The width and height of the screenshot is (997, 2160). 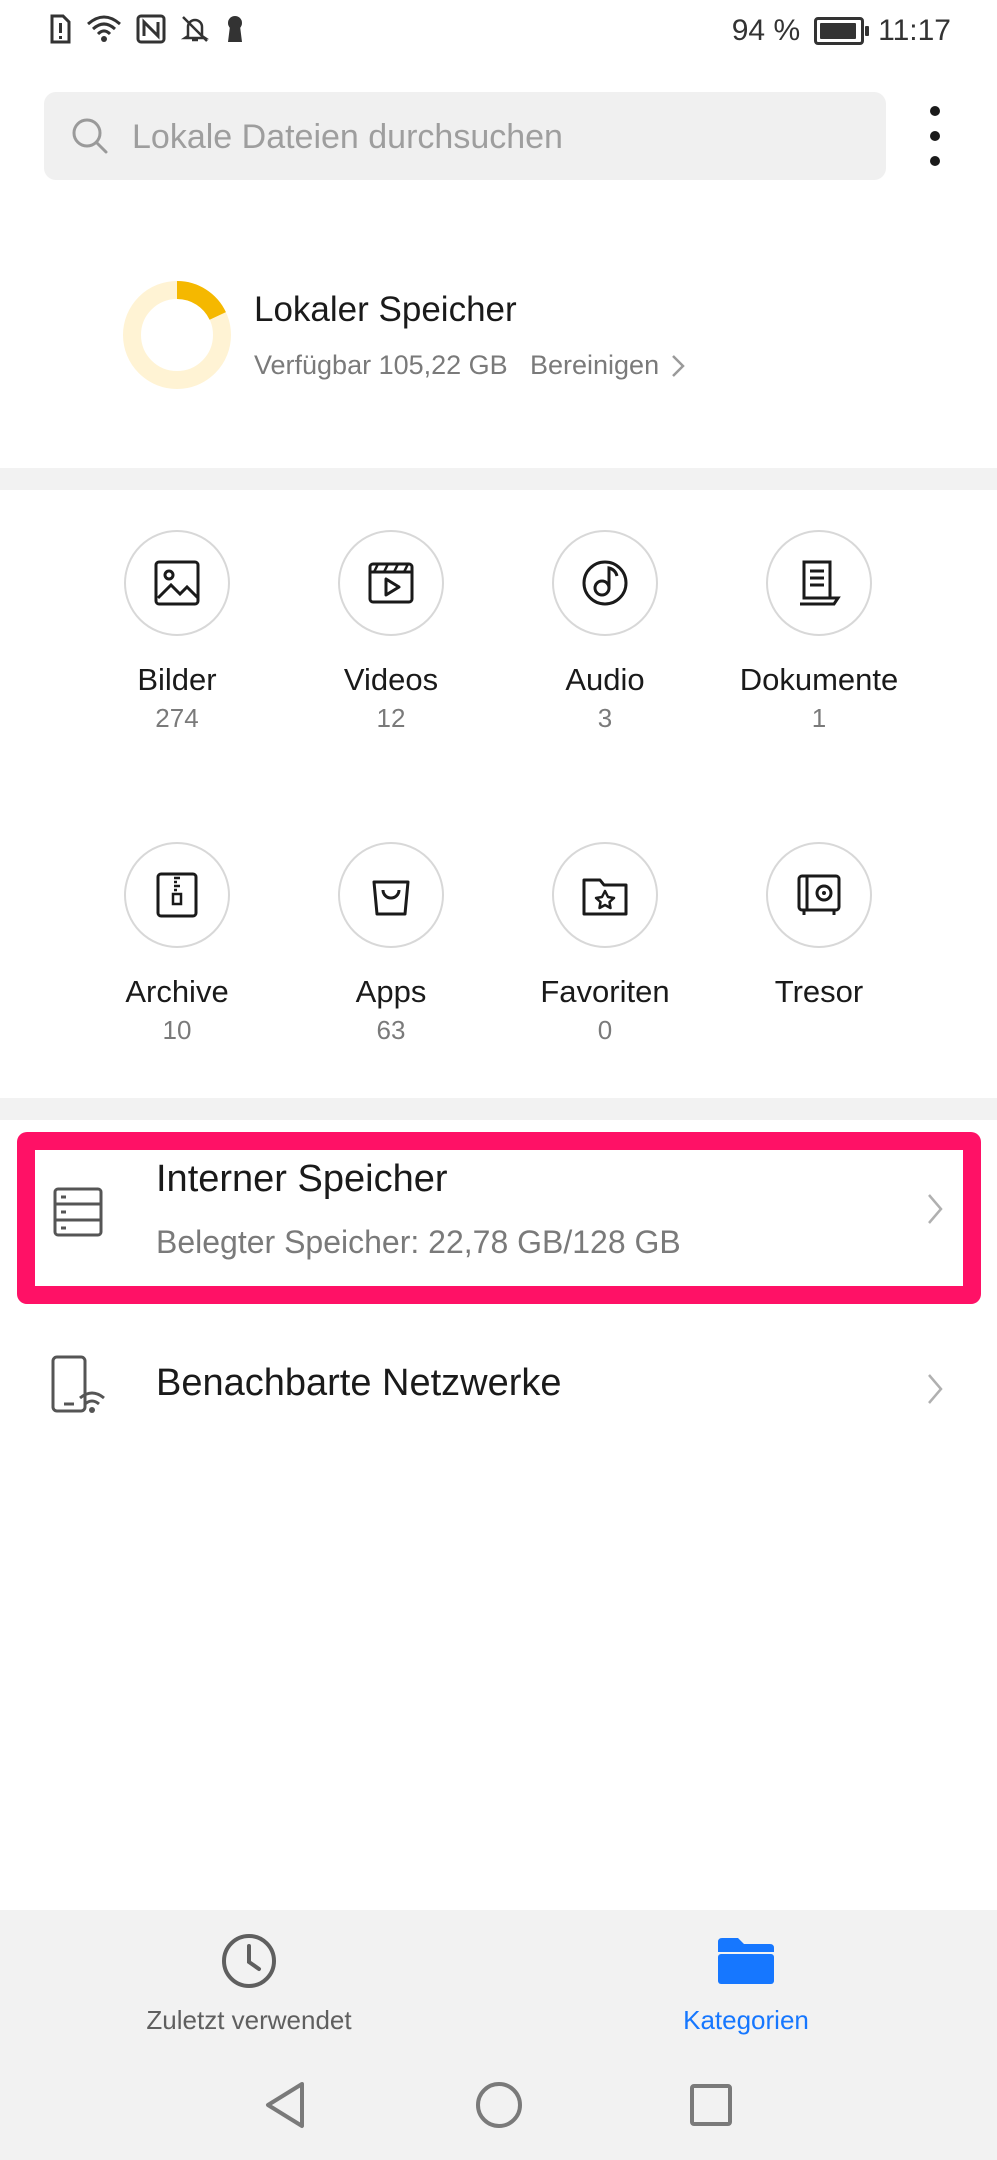 I want to click on mute-bell-icon, so click(x=195, y=29).